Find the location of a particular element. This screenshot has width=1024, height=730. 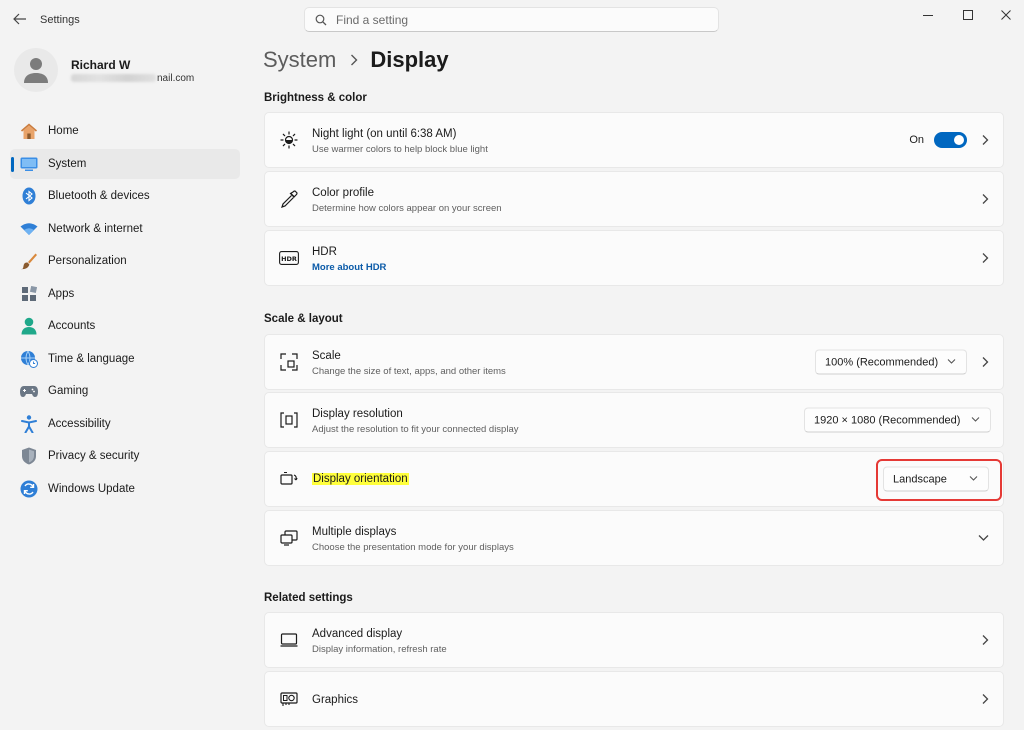

resolution-value: 1920 × 1080 (Recommended) is located at coordinates (887, 420).